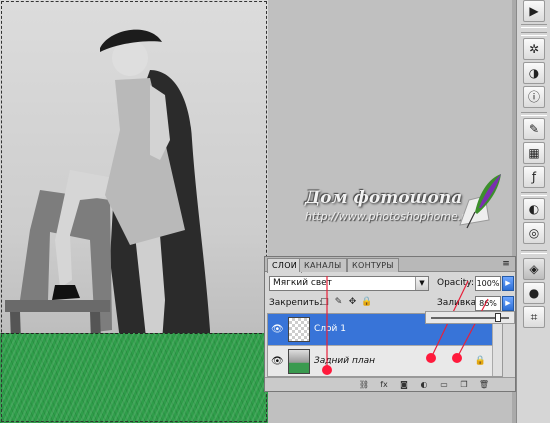 The height and width of the screenshot is (423, 550). Describe the element at coordinates (534, 233) in the screenshot. I see `mask-icon: ◎` at that location.